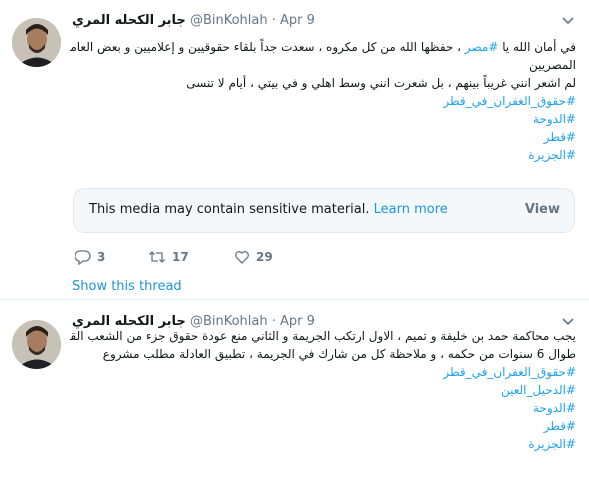 The image size is (589, 486). What do you see at coordinates (82, 257) in the screenshot?
I see `reply-icon` at bounding box center [82, 257].